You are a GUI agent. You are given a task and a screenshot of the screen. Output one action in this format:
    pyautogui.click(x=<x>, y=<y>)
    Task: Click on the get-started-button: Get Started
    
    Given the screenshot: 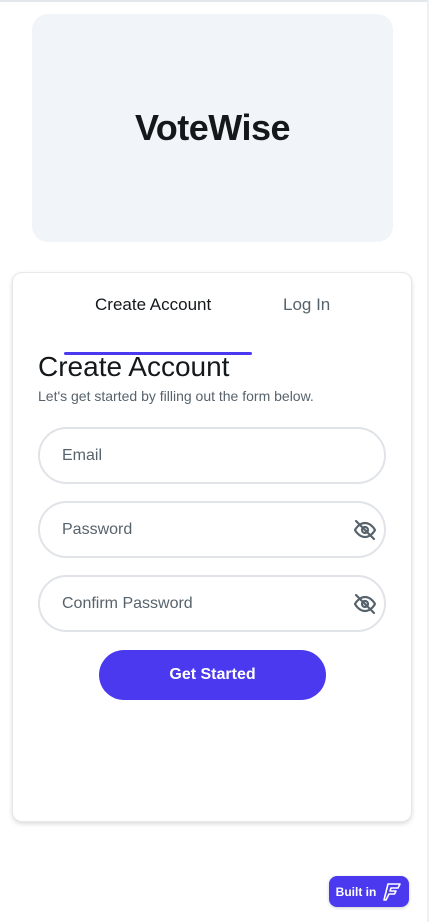 What is the action you would take?
    pyautogui.click(x=212, y=675)
    